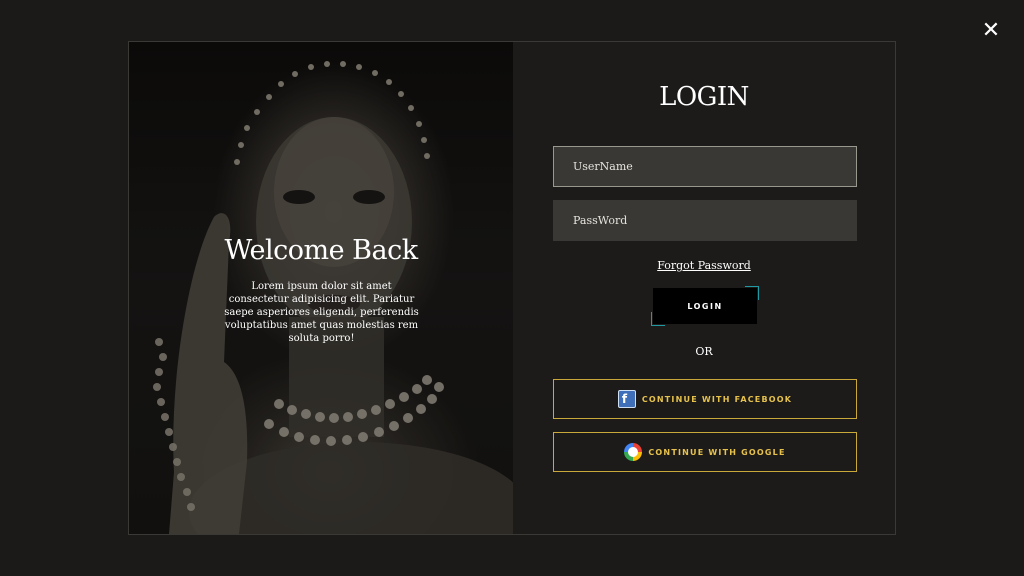  What do you see at coordinates (626, 399) in the screenshot?
I see `facebook-icon: f` at bounding box center [626, 399].